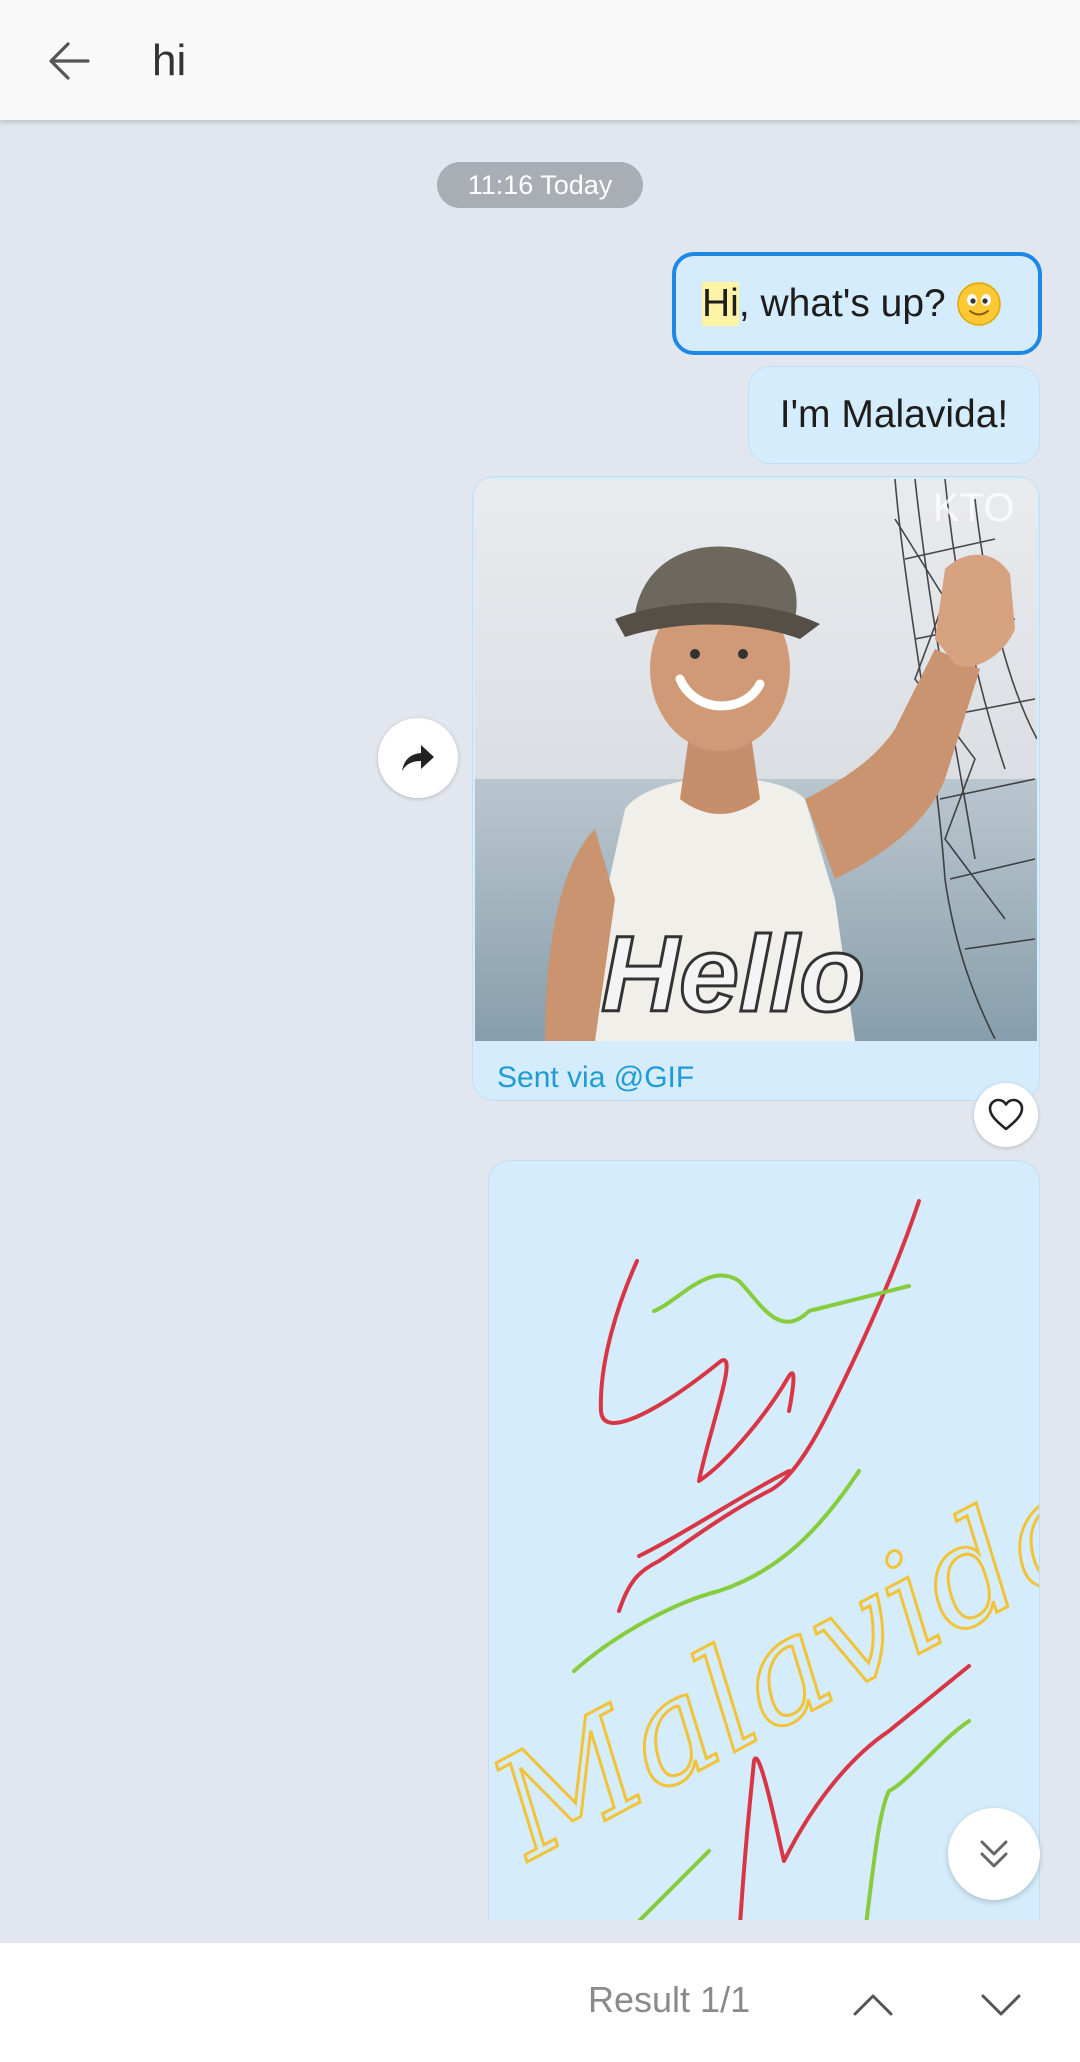  I want to click on double-chevron-down-icon, so click(994, 1854).